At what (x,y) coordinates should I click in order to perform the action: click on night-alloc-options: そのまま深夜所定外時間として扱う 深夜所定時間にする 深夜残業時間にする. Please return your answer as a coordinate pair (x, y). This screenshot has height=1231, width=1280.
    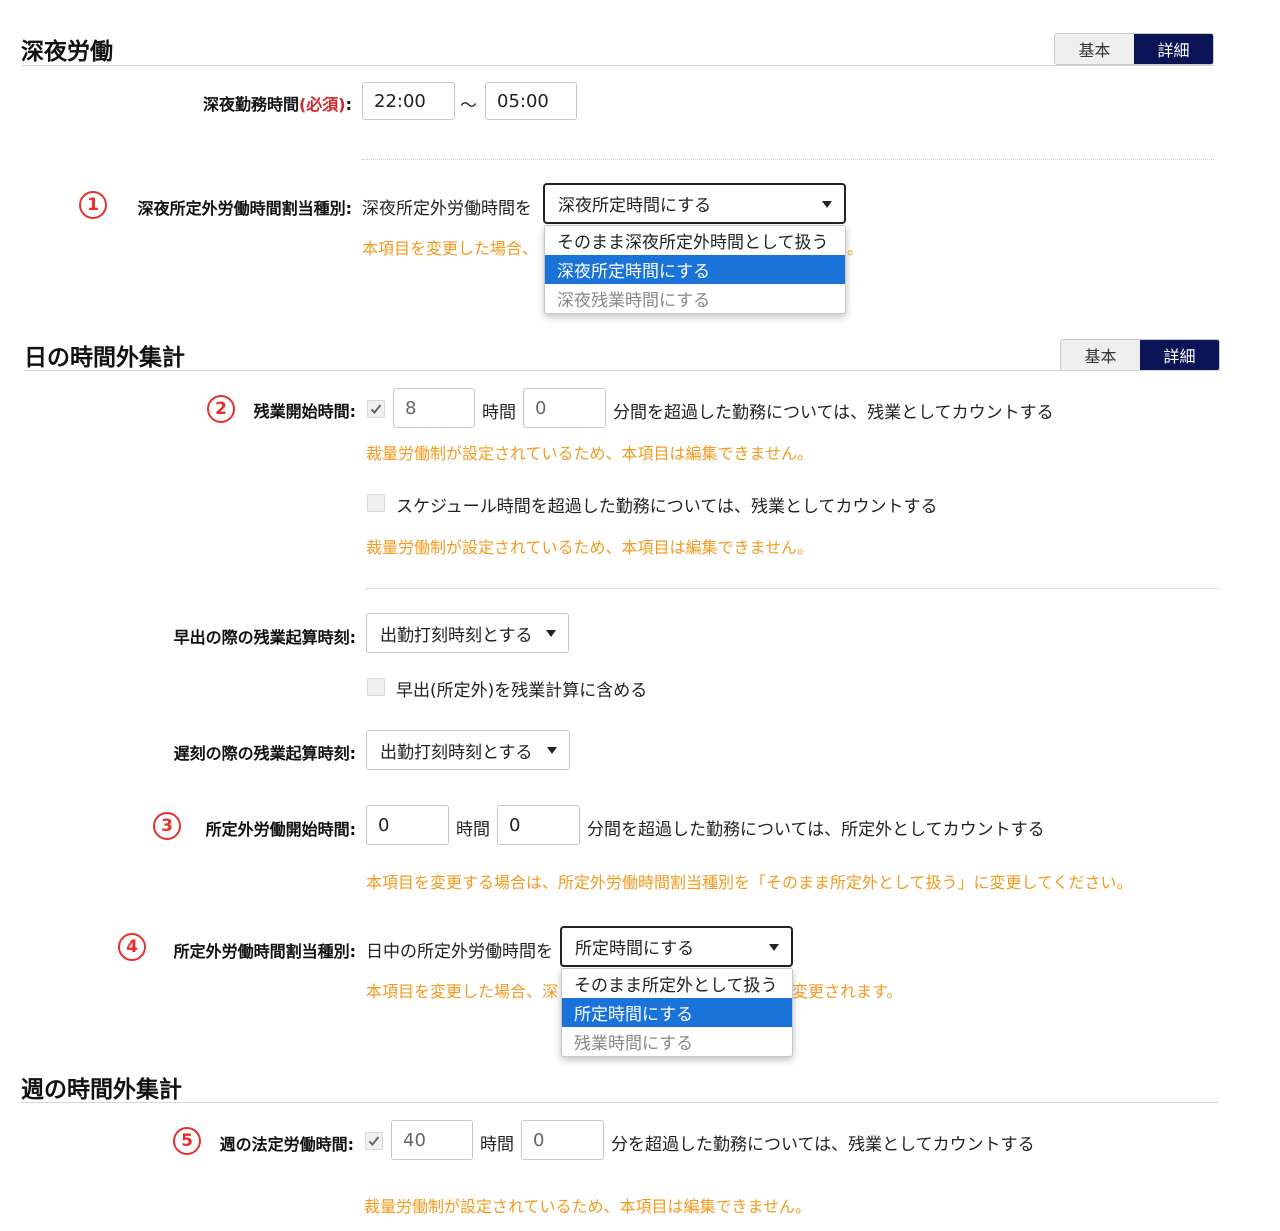
    Looking at the image, I should click on (695, 269).